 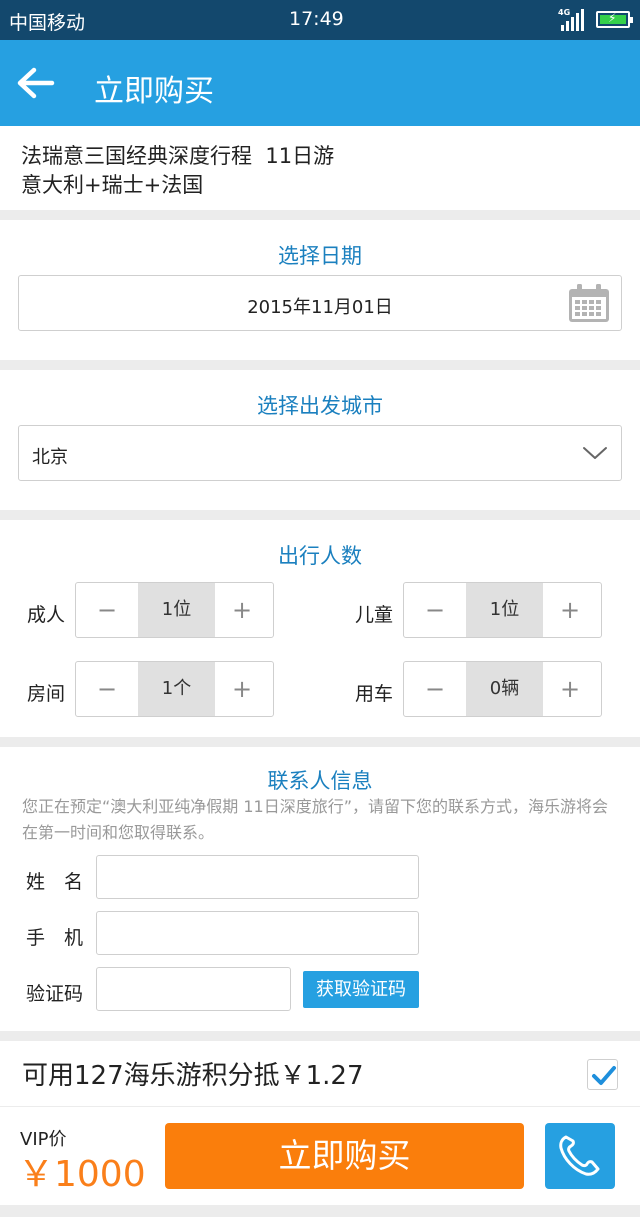 I want to click on departure-city-select: 北京, so click(x=320, y=453).